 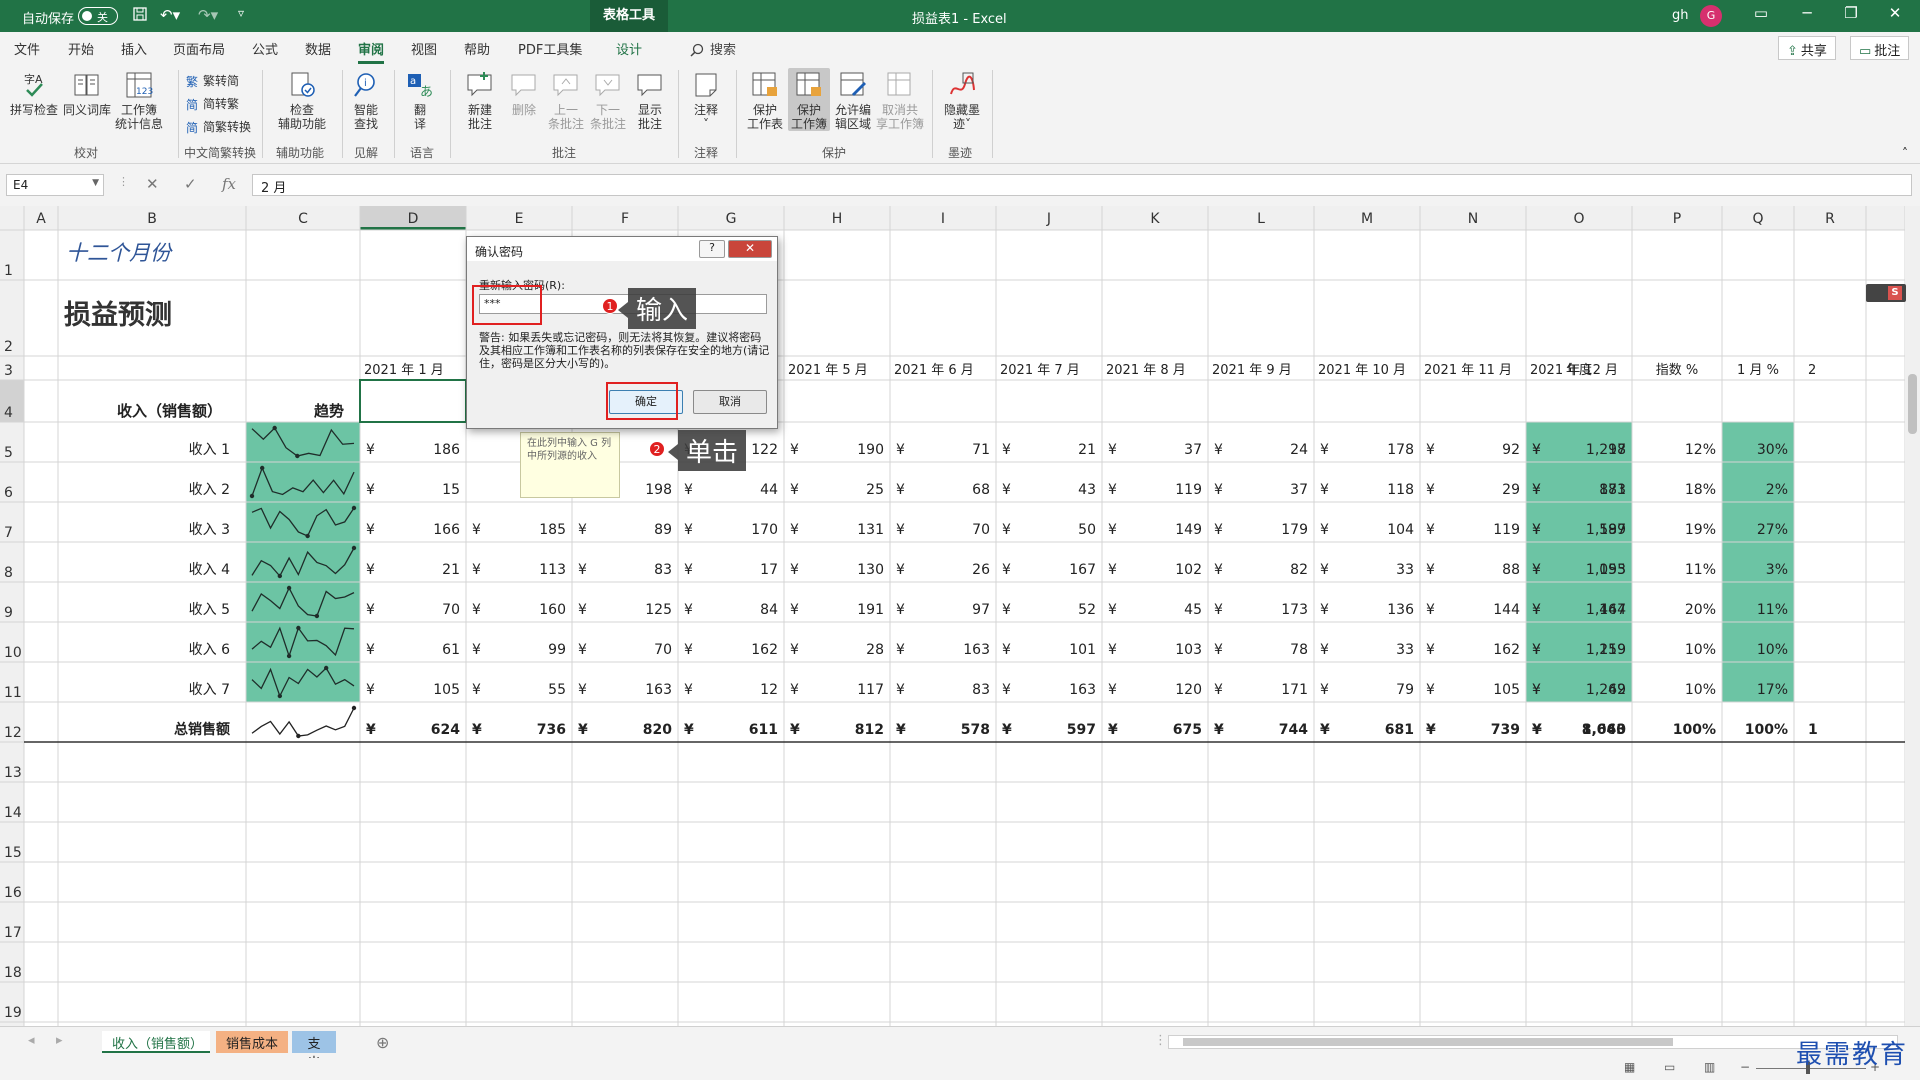 I want to click on close-button: ✕, so click(x=1895, y=13).